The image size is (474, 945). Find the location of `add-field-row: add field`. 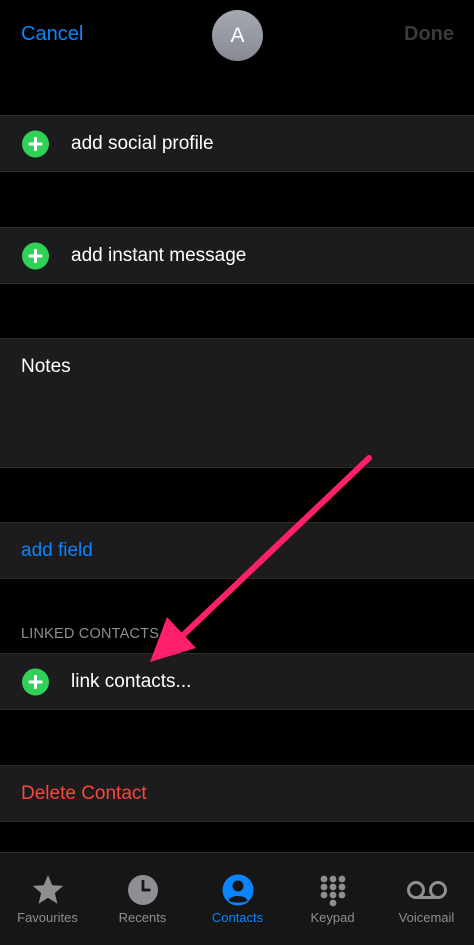

add-field-row: add field is located at coordinates (237, 550).